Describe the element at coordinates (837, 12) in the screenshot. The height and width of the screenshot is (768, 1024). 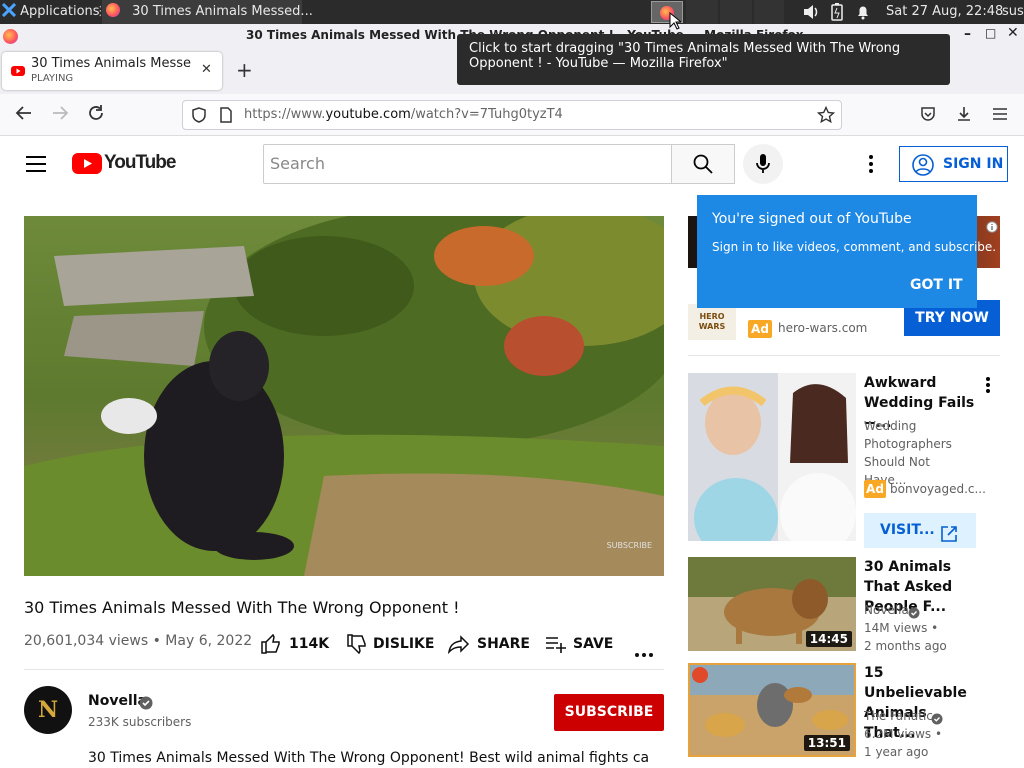
I see `battery-icon` at that location.